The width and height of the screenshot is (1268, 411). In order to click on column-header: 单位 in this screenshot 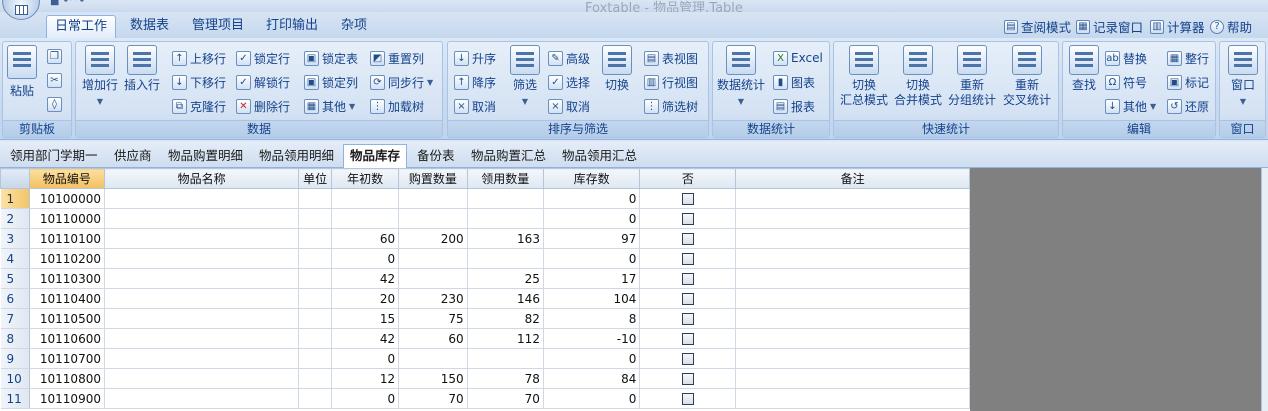, I will do `click(315, 178)`.